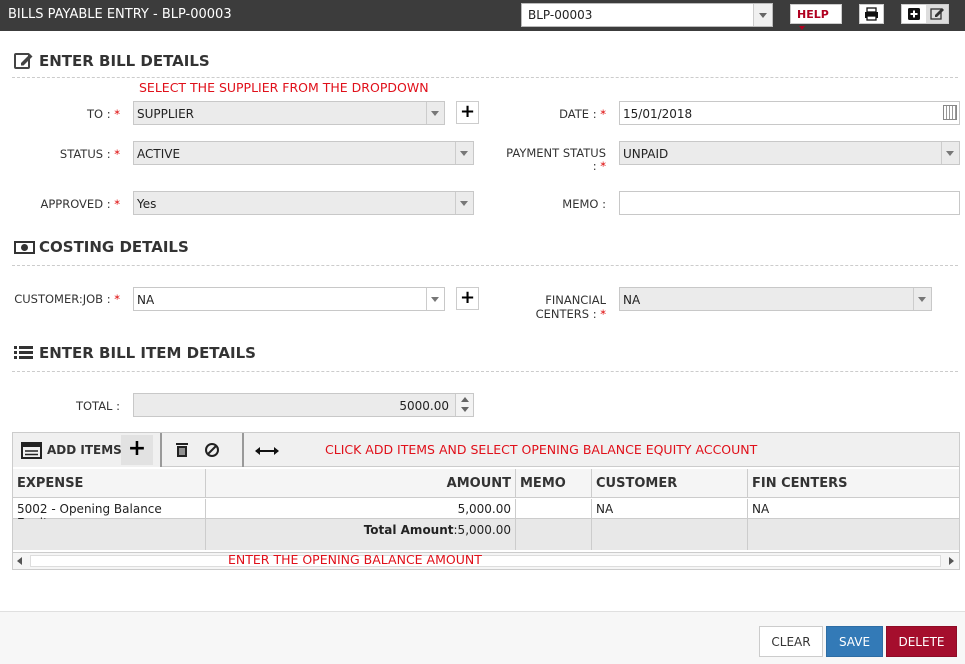  What do you see at coordinates (560, 15) in the screenshot?
I see `record-select-value: BLP-00003` at bounding box center [560, 15].